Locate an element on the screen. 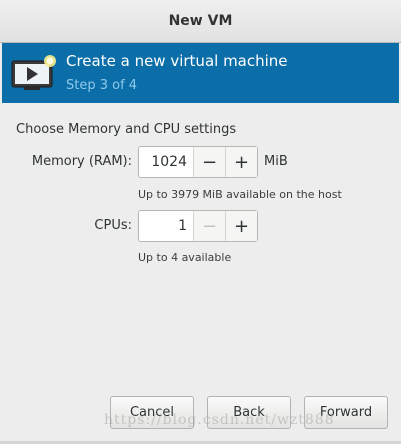 The image size is (401, 444). banner-title: Create a new virtual machine is located at coordinates (177, 61).